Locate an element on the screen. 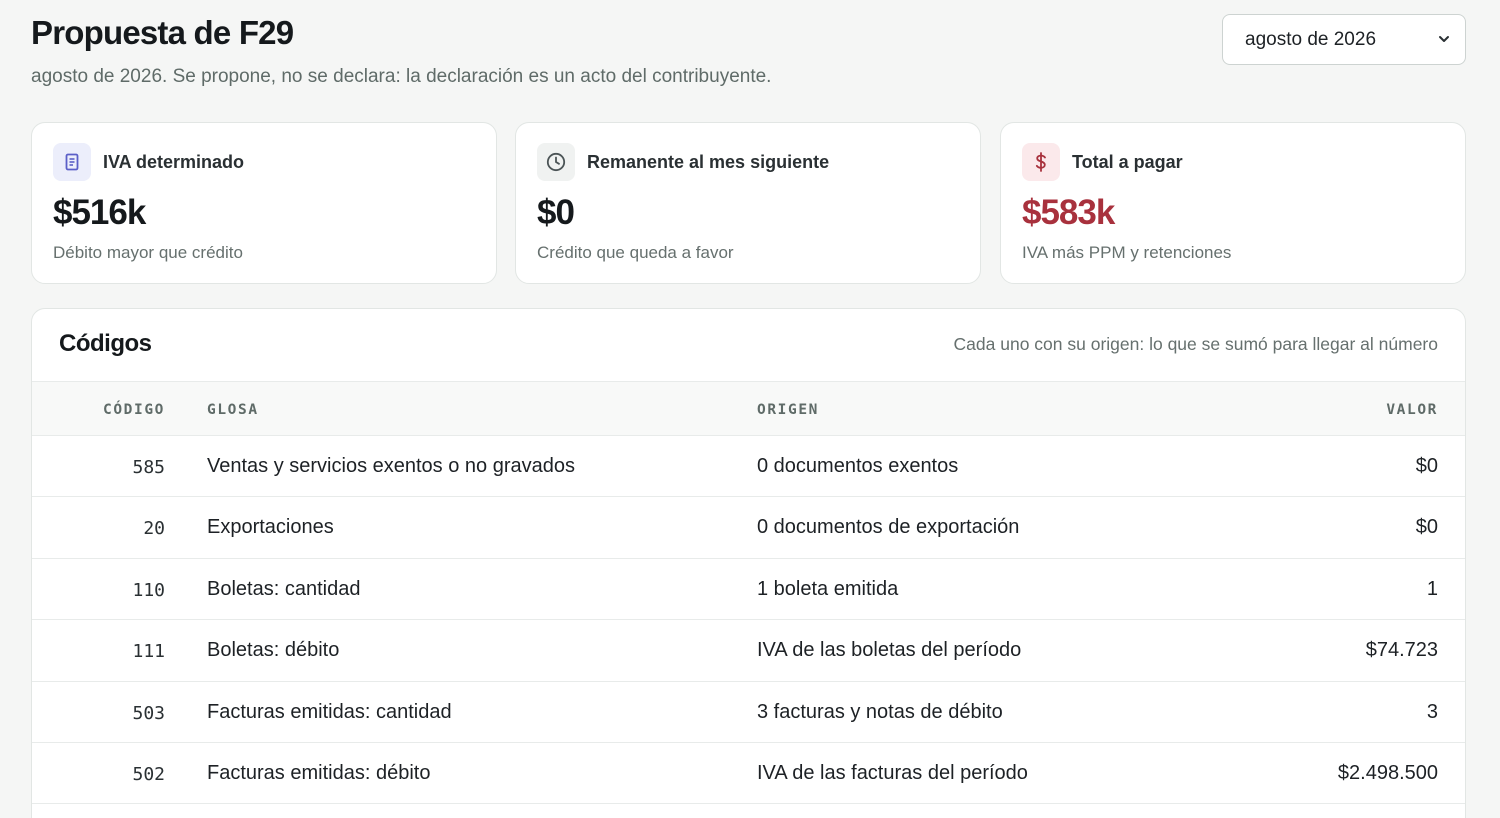  cell-origen: 3 facturas y notas de débito is located at coordinates (880, 711).